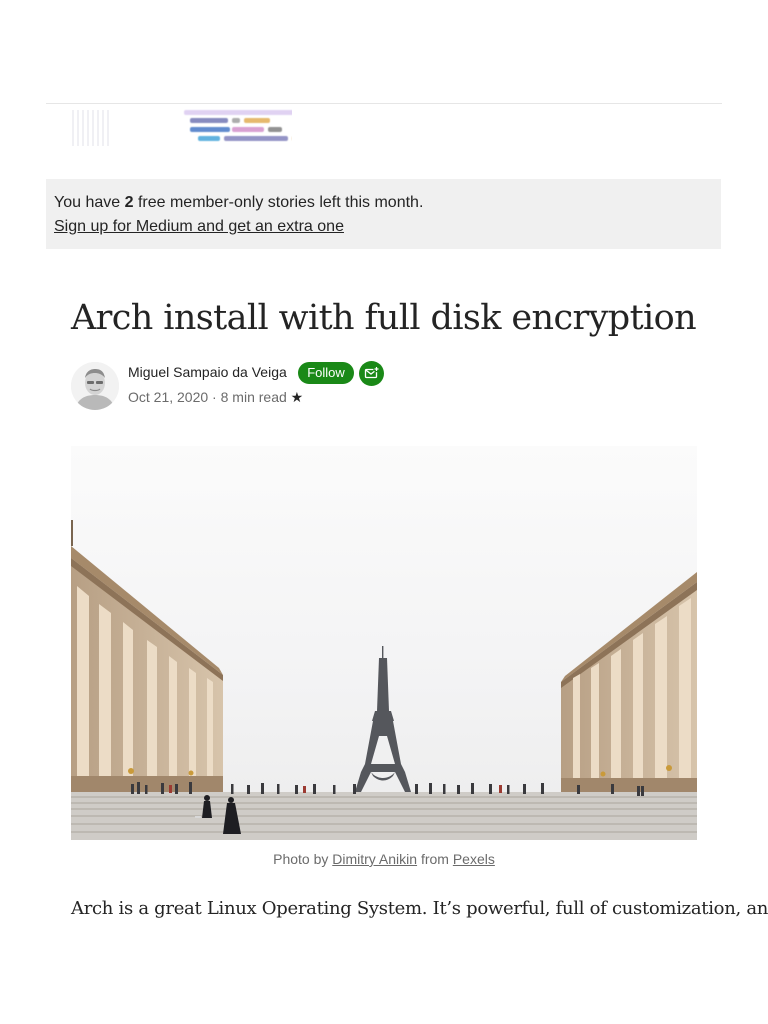  I want to click on stories-count: 2, so click(129, 202).